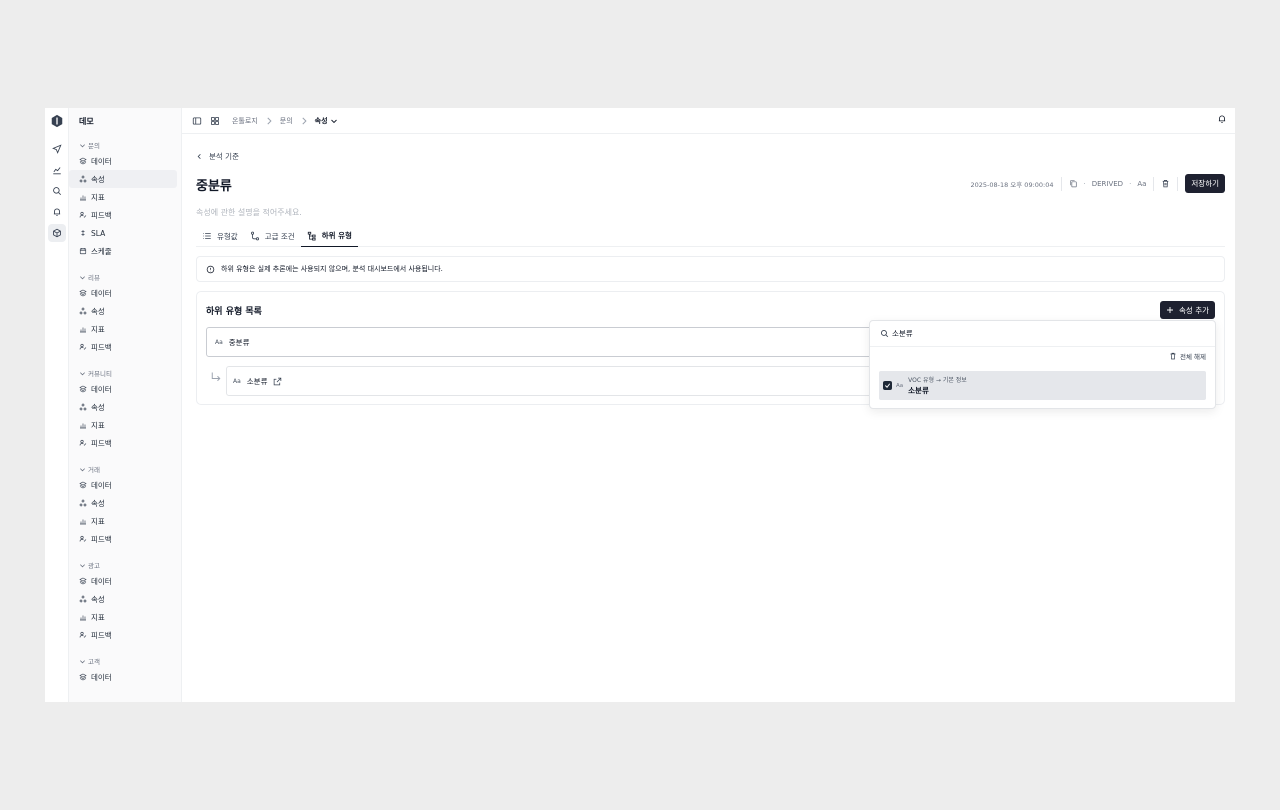 This screenshot has width=1280, height=810. Describe the element at coordinates (100, 374) in the screenshot. I see `group-title-label: 커뮤니티` at that location.